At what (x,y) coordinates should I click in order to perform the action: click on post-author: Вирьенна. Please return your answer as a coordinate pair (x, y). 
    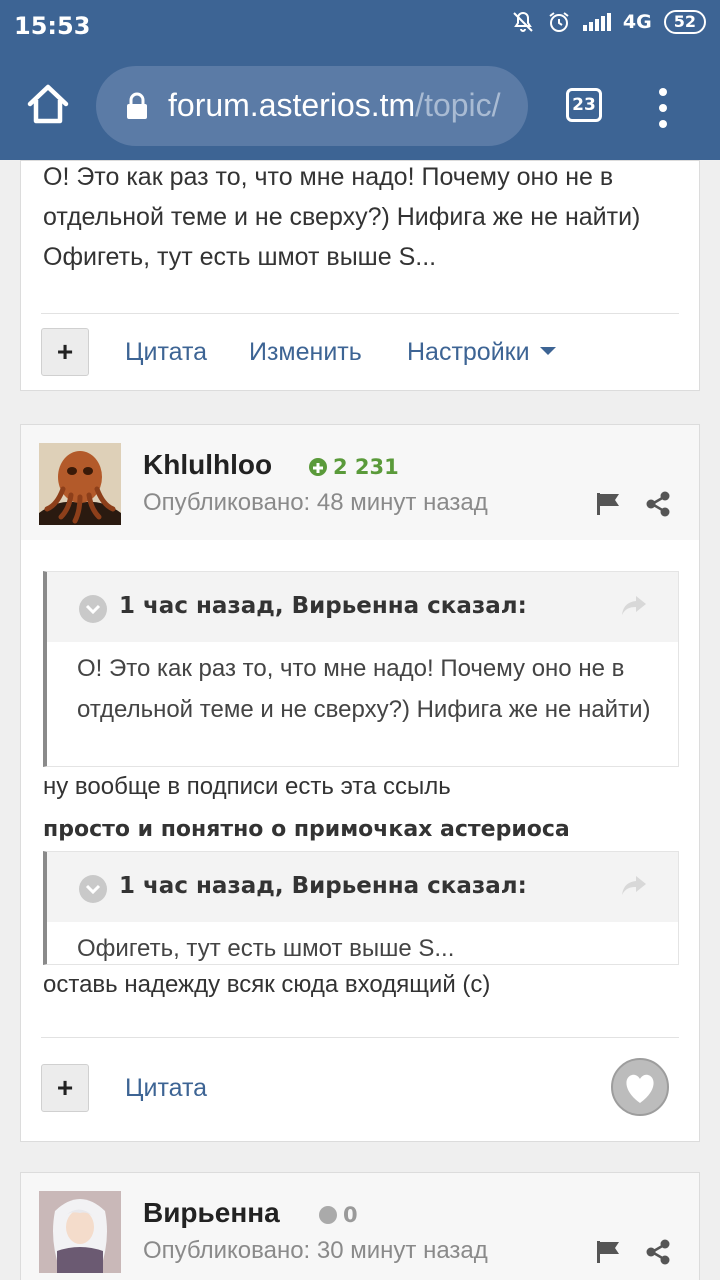
    Looking at the image, I should click on (211, 1213).